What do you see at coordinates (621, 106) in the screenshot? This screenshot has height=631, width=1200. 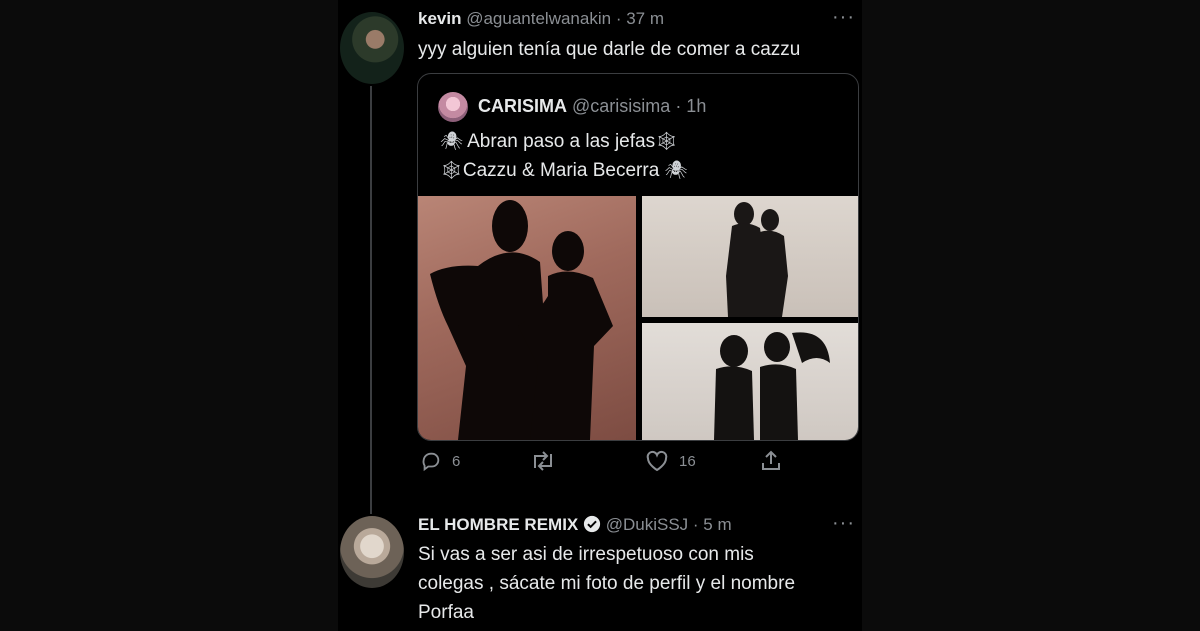 I see `quote-handle: @carisisima` at bounding box center [621, 106].